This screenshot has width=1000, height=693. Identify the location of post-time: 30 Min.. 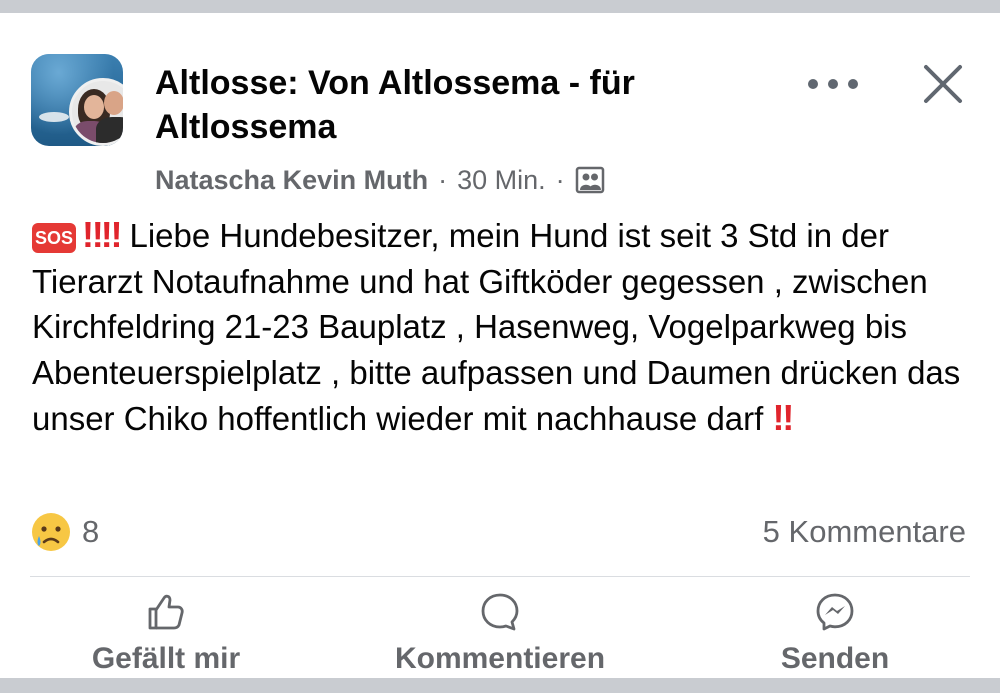
(501, 180).